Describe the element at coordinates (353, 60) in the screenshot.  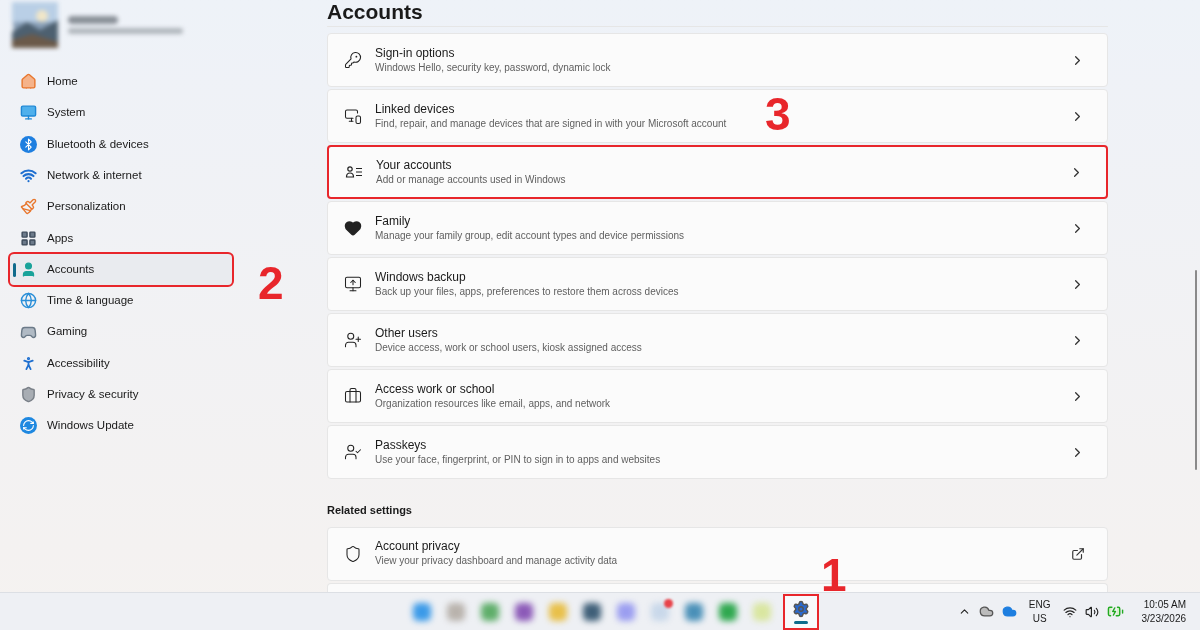
I see `key-icon` at that location.